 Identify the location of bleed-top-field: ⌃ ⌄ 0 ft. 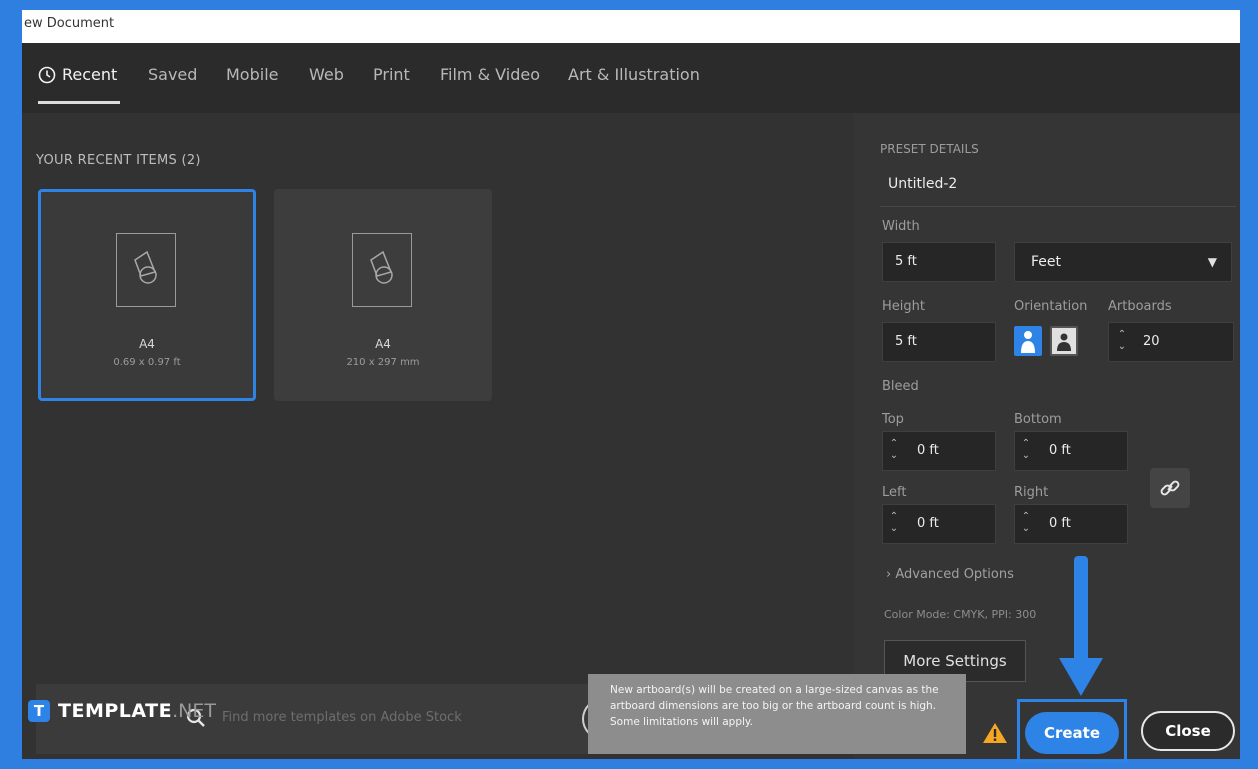
(939, 451).